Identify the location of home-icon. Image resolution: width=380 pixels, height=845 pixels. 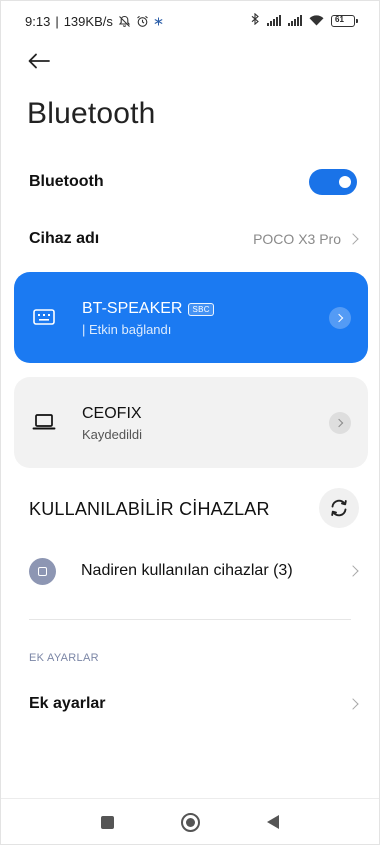
(190, 822).